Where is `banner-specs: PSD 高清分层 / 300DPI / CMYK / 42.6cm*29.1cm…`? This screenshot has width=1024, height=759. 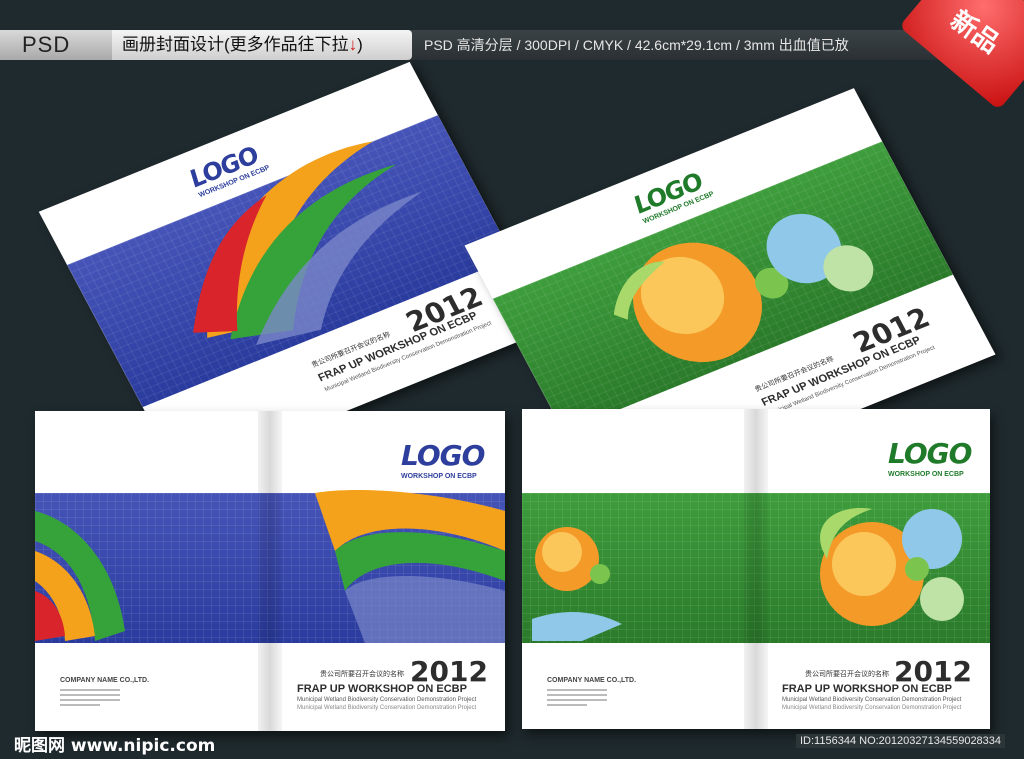 banner-specs: PSD 高清分层 / 300DPI / CMYK / 42.6cm*29.1cm… is located at coordinates (636, 45).